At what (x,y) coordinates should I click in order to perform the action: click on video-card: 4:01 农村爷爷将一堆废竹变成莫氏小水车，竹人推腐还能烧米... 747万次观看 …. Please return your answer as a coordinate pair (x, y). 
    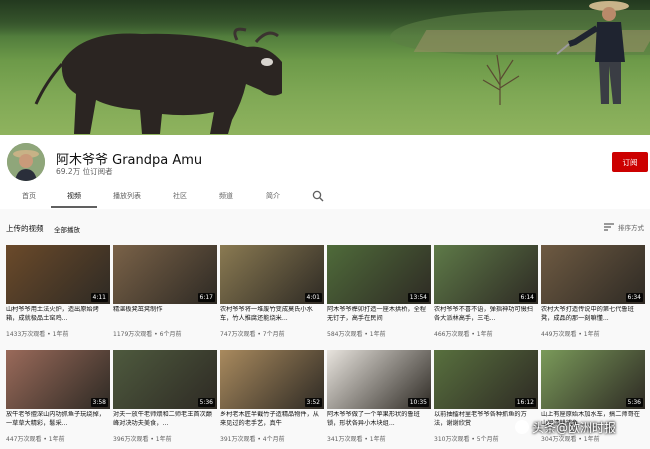
    Looking at the image, I should click on (272, 293).